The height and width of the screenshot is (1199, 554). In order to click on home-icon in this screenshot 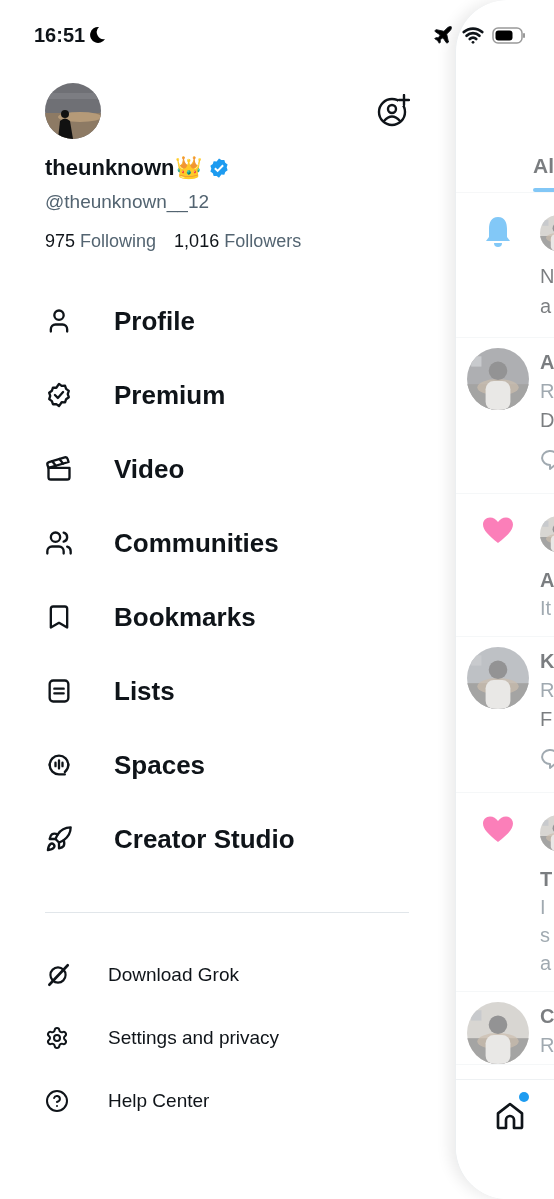, I will do `click(510, 1116)`.